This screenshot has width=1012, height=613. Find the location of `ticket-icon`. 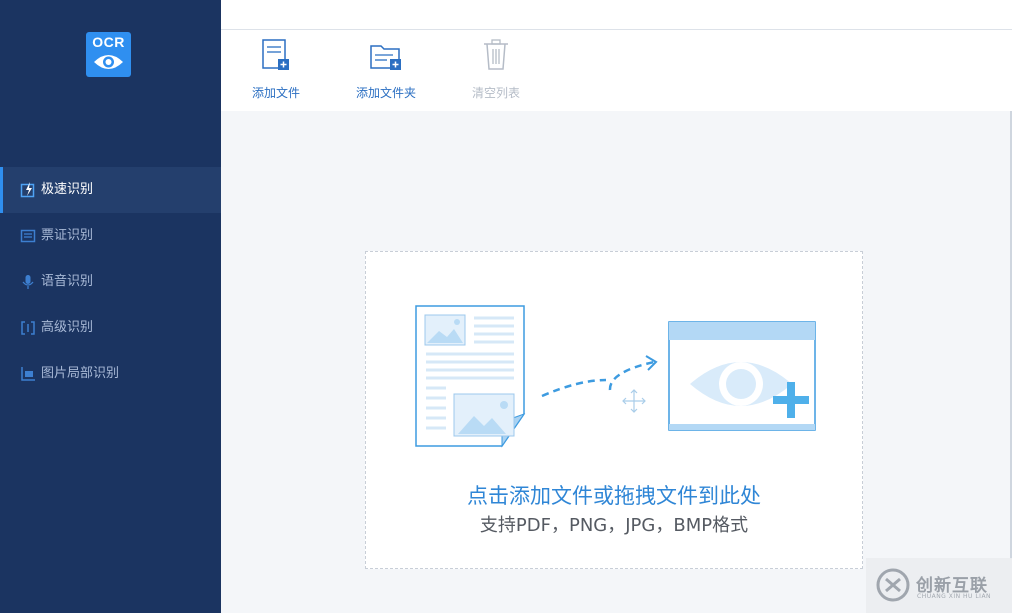

ticket-icon is located at coordinates (28, 236).